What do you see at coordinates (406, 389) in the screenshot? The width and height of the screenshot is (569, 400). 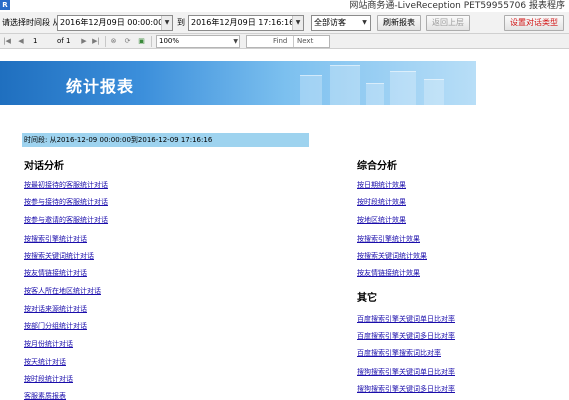 I see `report-link: 搜狗搜索引擎关键词多日比对率` at bounding box center [406, 389].